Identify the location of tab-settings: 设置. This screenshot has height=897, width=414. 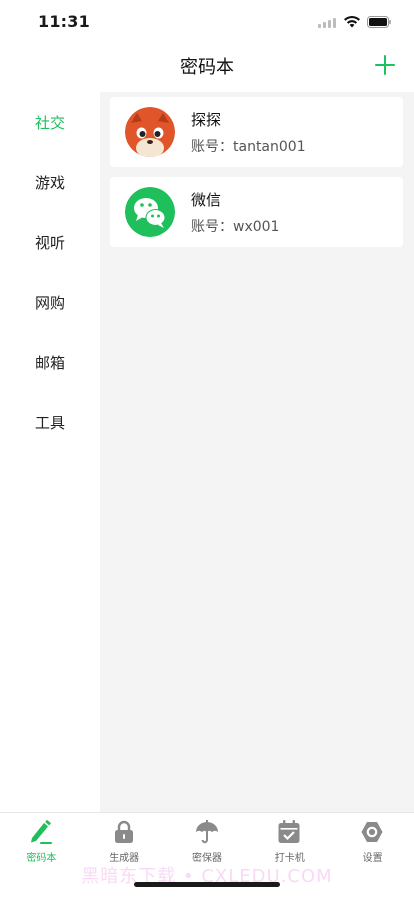
(372, 839).